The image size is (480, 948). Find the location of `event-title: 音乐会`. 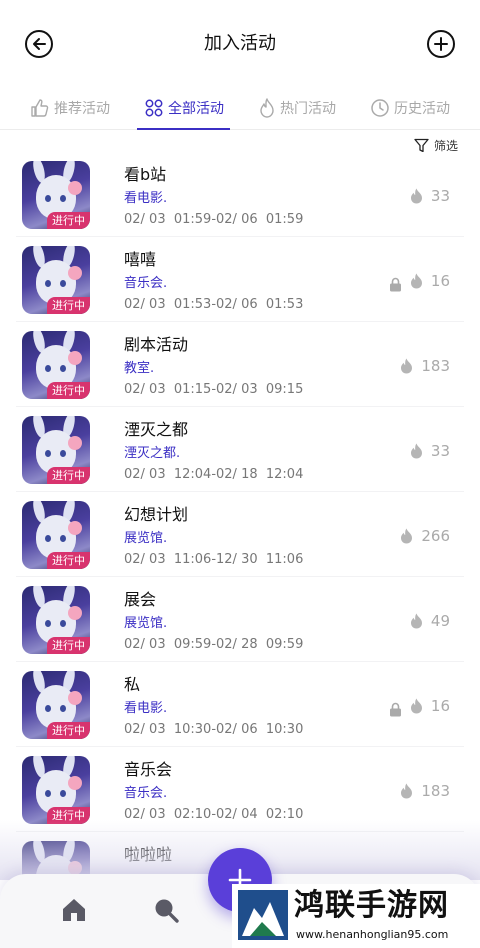

event-title: 音乐会 is located at coordinates (148, 769).